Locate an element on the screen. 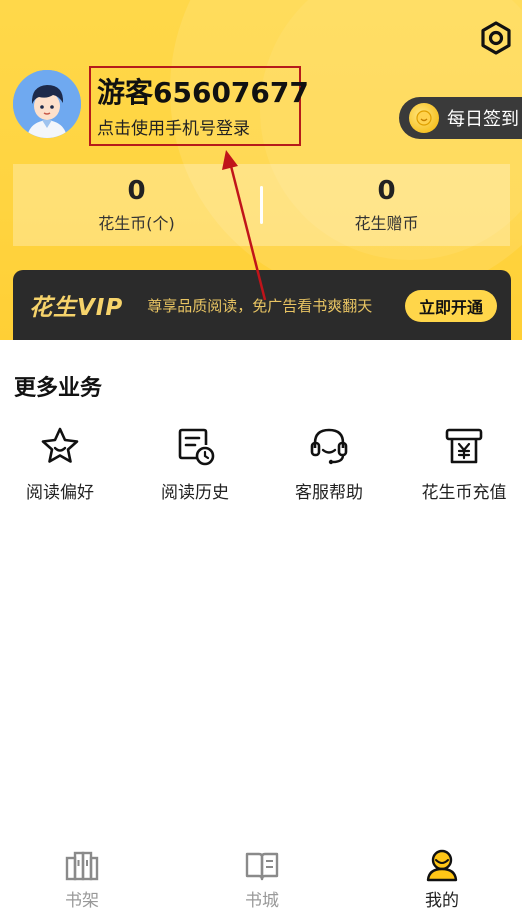  history-icon is located at coordinates (196, 447).